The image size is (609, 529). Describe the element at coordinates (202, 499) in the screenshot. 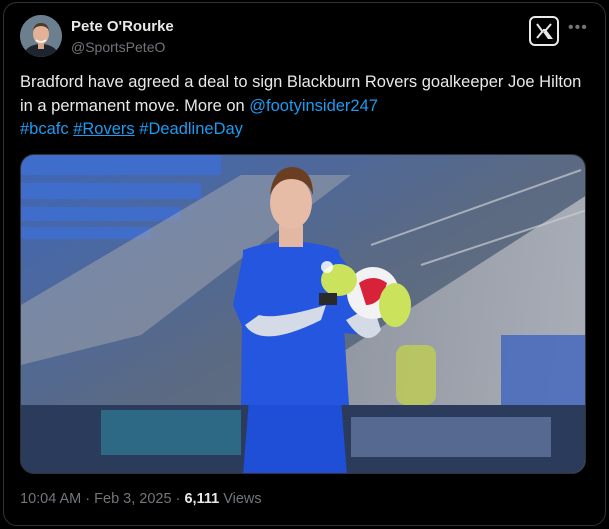

I see `views-count: 6,111` at that location.